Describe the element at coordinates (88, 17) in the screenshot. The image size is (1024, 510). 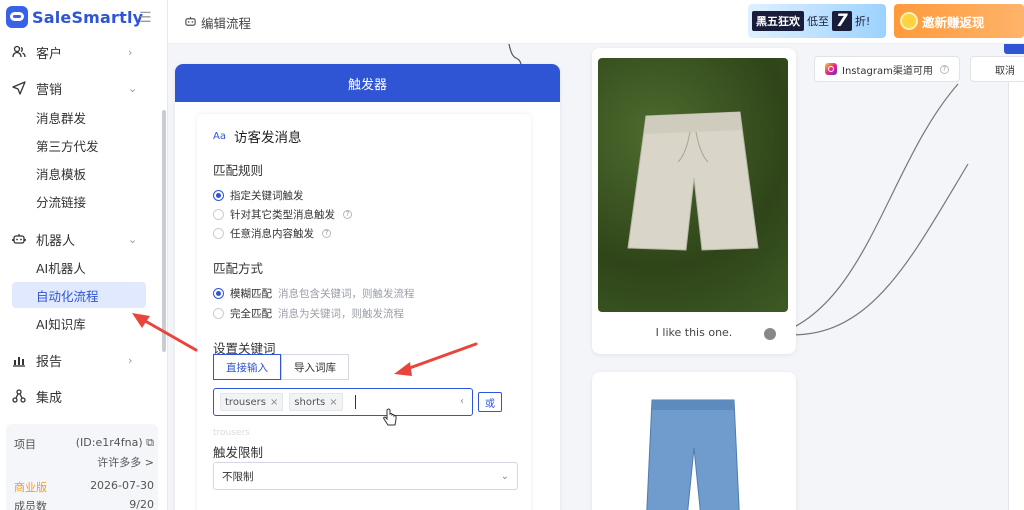
I see `brand-name: SaleSmartly` at that location.